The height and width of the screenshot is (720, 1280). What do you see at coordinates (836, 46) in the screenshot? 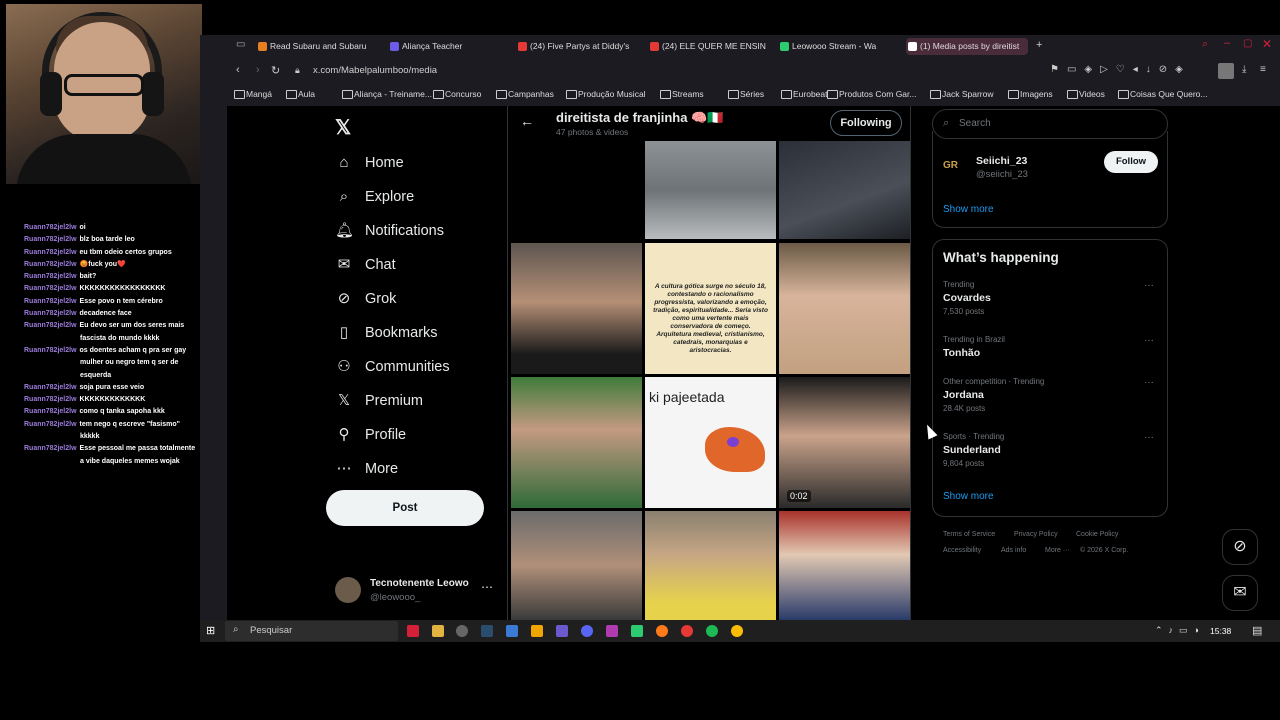
I see `browser-tab: Leowooo Stream - Wa` at bounding box center [836, 46].